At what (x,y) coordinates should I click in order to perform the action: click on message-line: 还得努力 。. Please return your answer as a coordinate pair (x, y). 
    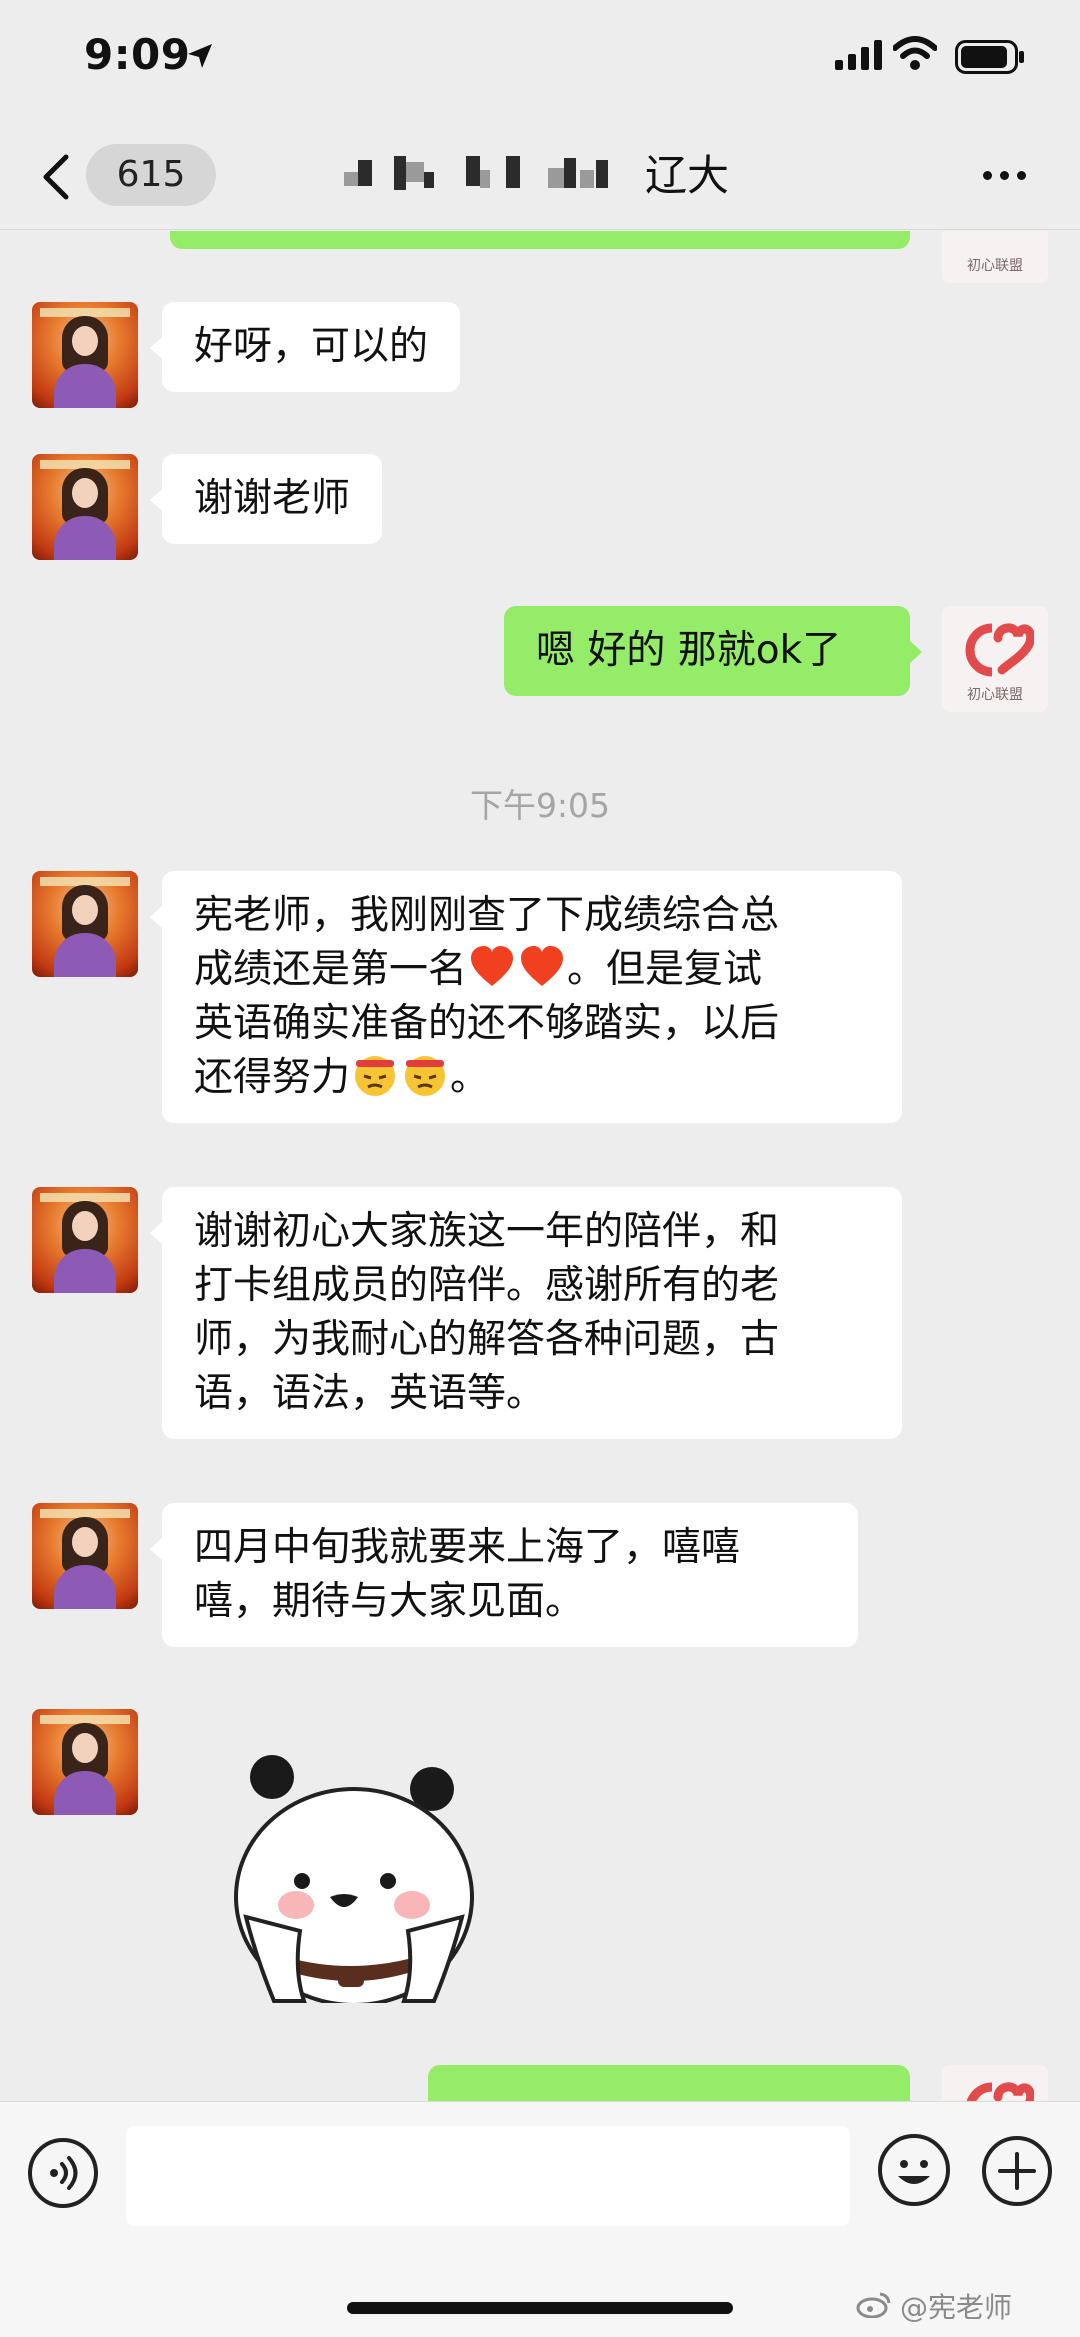
    Looking at the image, I should click on (532, 1078).